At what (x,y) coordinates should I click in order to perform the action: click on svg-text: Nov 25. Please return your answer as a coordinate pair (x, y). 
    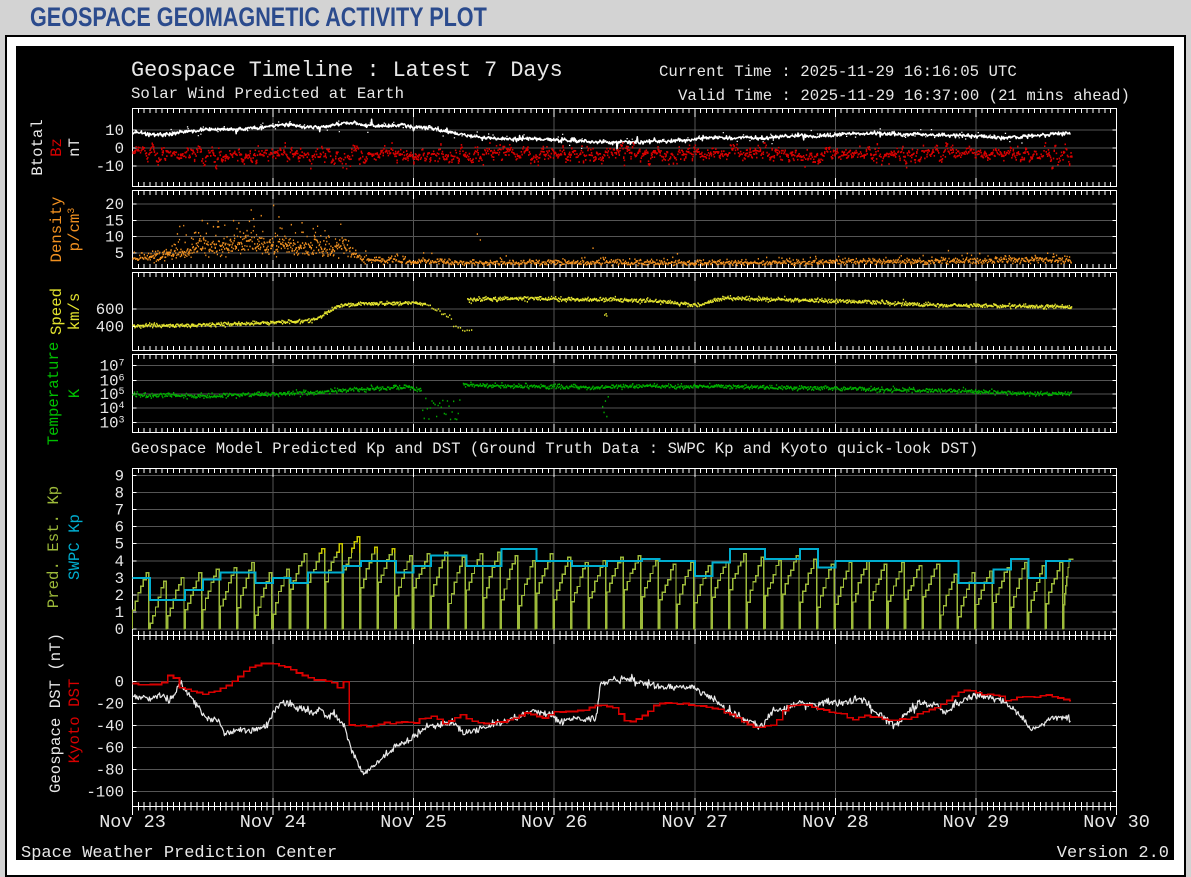
    Looking at the image, I should click on (413, 822).